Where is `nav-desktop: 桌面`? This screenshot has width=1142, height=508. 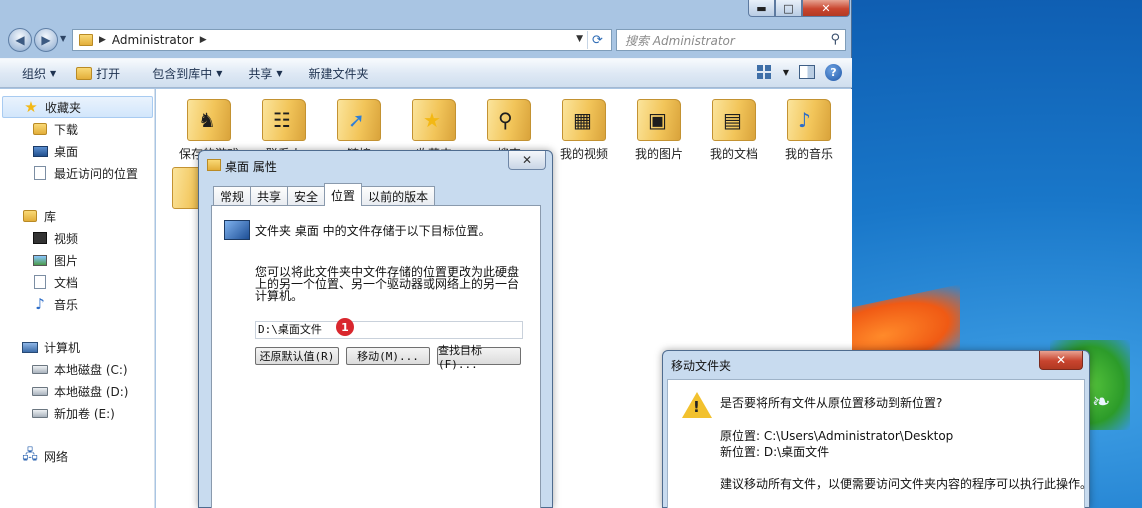 nav-desktop: 桌面 is located at coordinates (77, 151).